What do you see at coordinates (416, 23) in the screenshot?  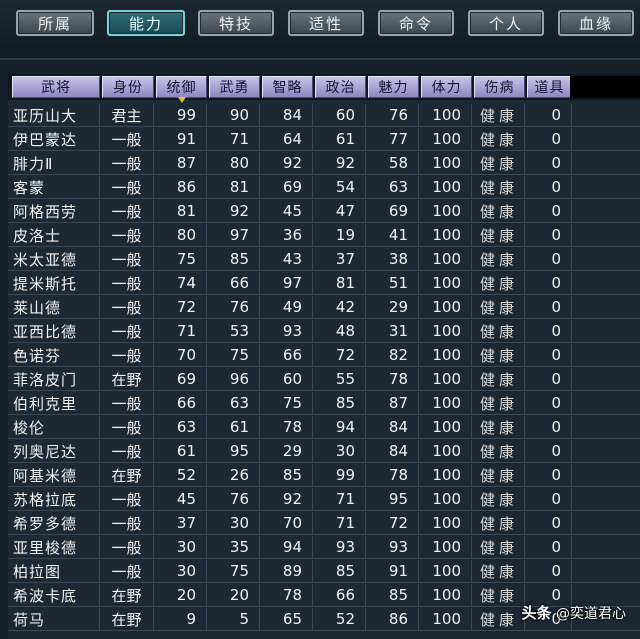 I see `tab-command: 命令` at bounding box center [416, 23].